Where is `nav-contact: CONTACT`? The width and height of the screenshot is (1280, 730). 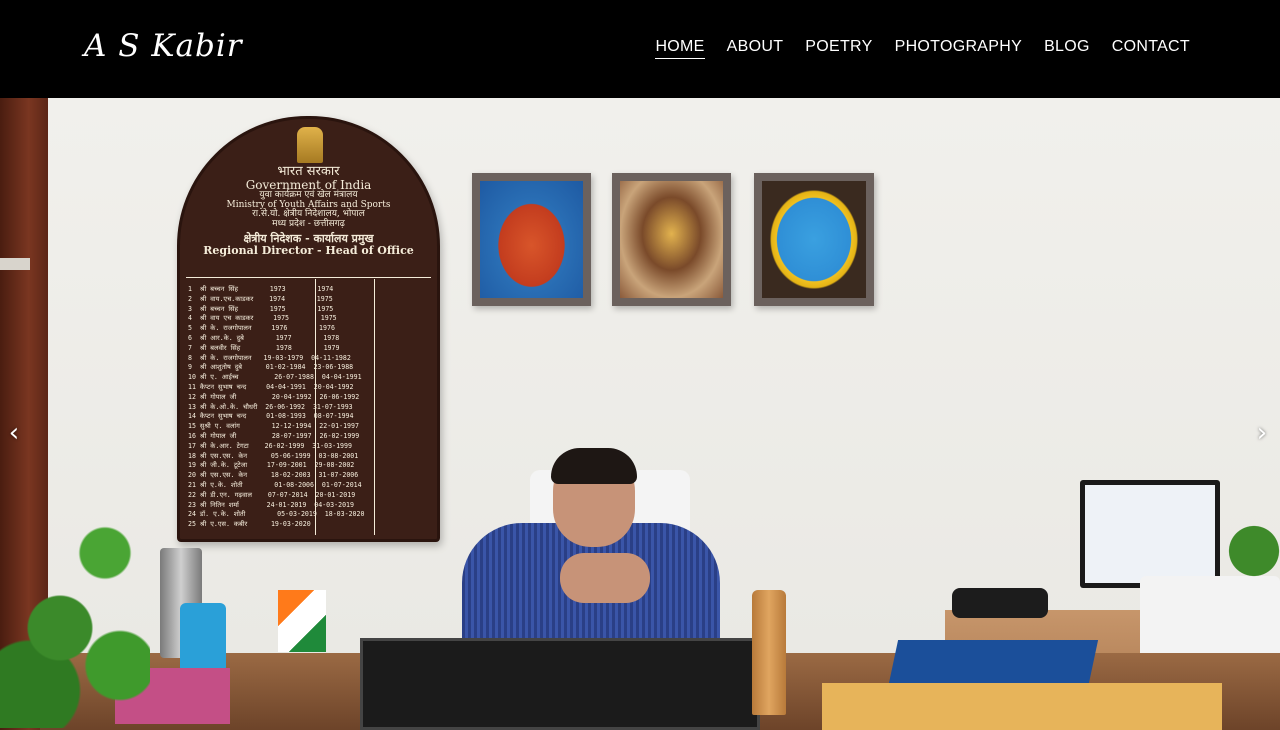
nav-contact: CONTACT is located at coordinates (1151, 48).